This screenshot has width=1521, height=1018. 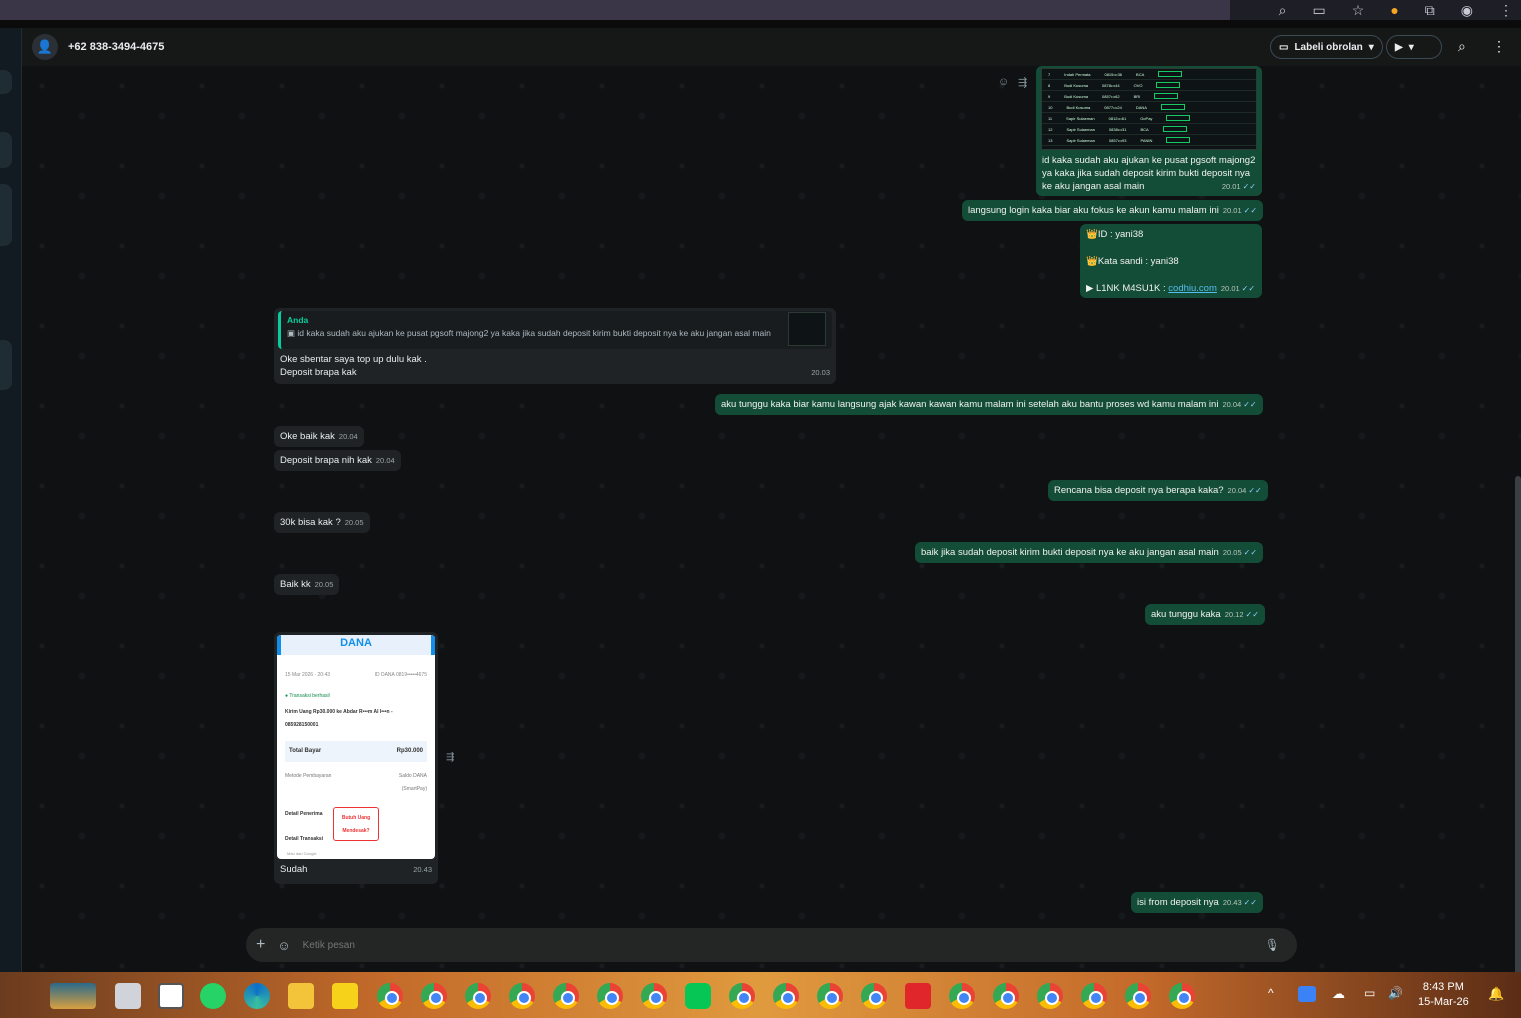 I want to click on quote-author: Anda, so click(x=298, y=320).